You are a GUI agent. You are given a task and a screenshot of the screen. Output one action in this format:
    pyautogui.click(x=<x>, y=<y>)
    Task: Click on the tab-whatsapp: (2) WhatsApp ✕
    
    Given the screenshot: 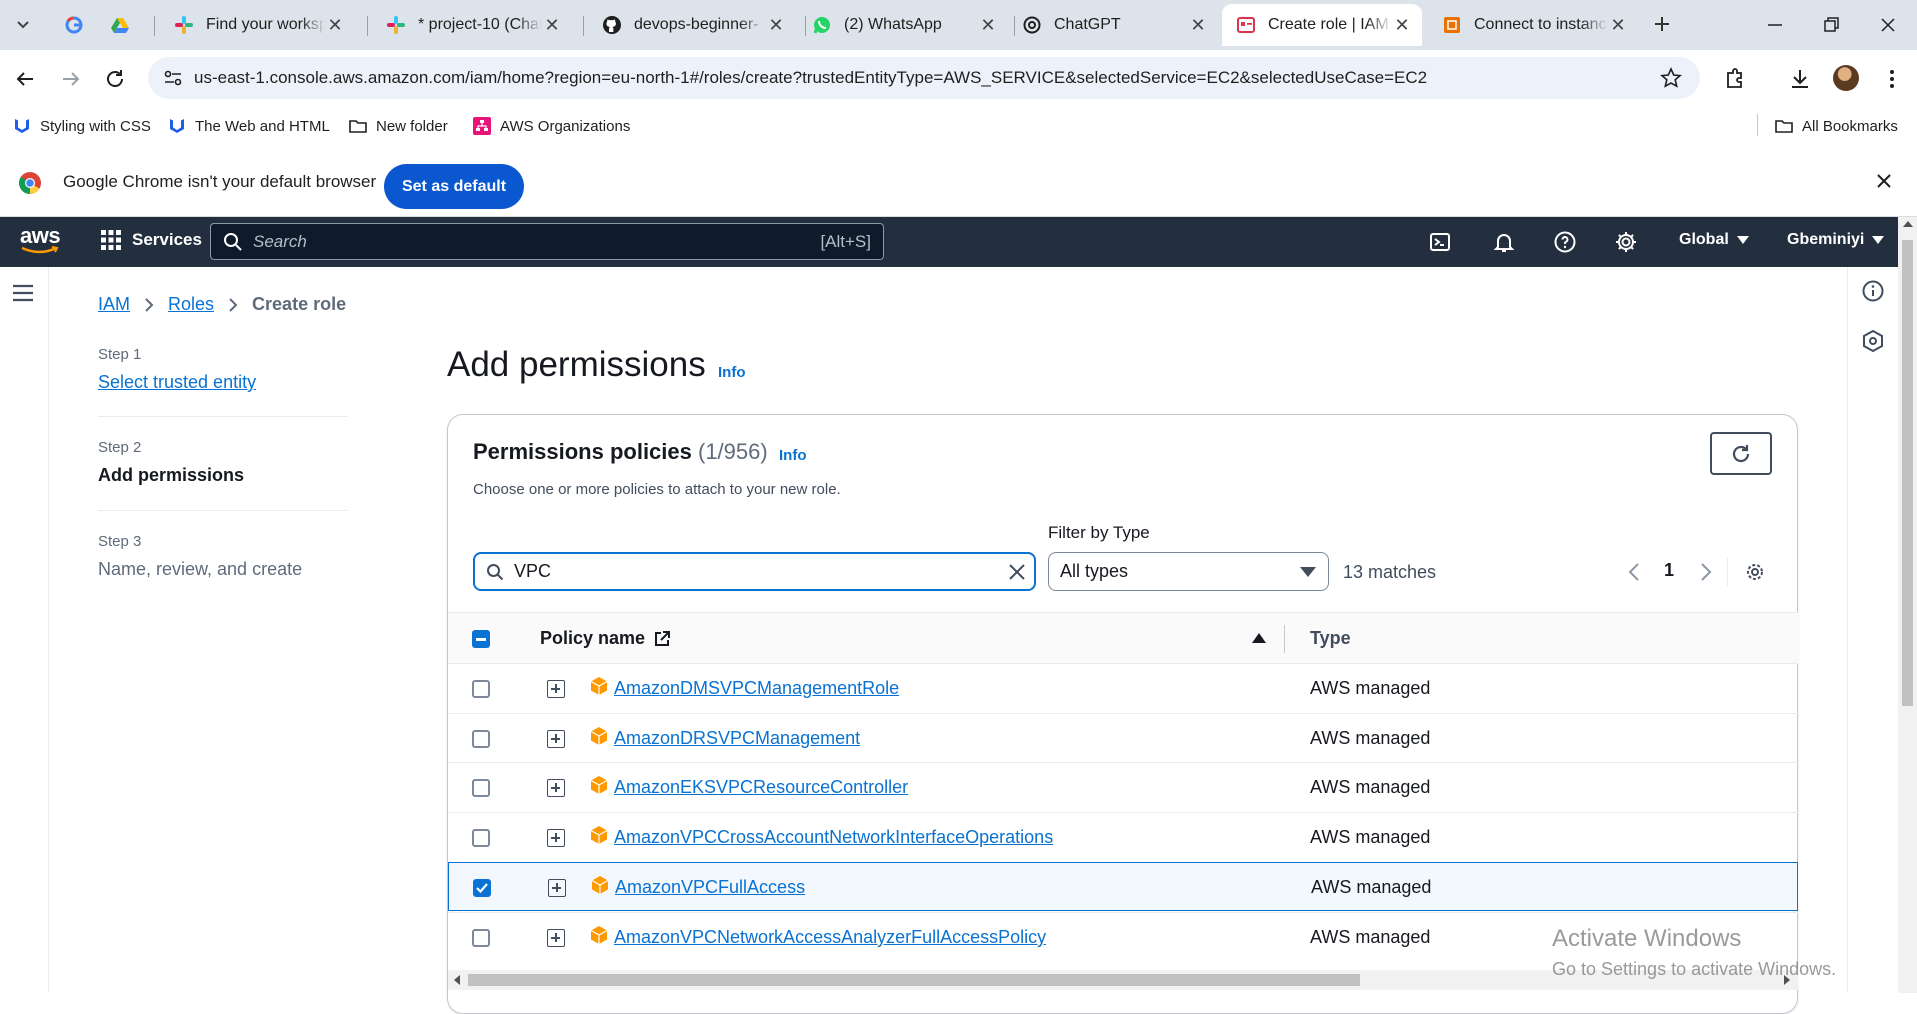 What is the action you would take?
    pyautogui.click(x=903, y=25)
    